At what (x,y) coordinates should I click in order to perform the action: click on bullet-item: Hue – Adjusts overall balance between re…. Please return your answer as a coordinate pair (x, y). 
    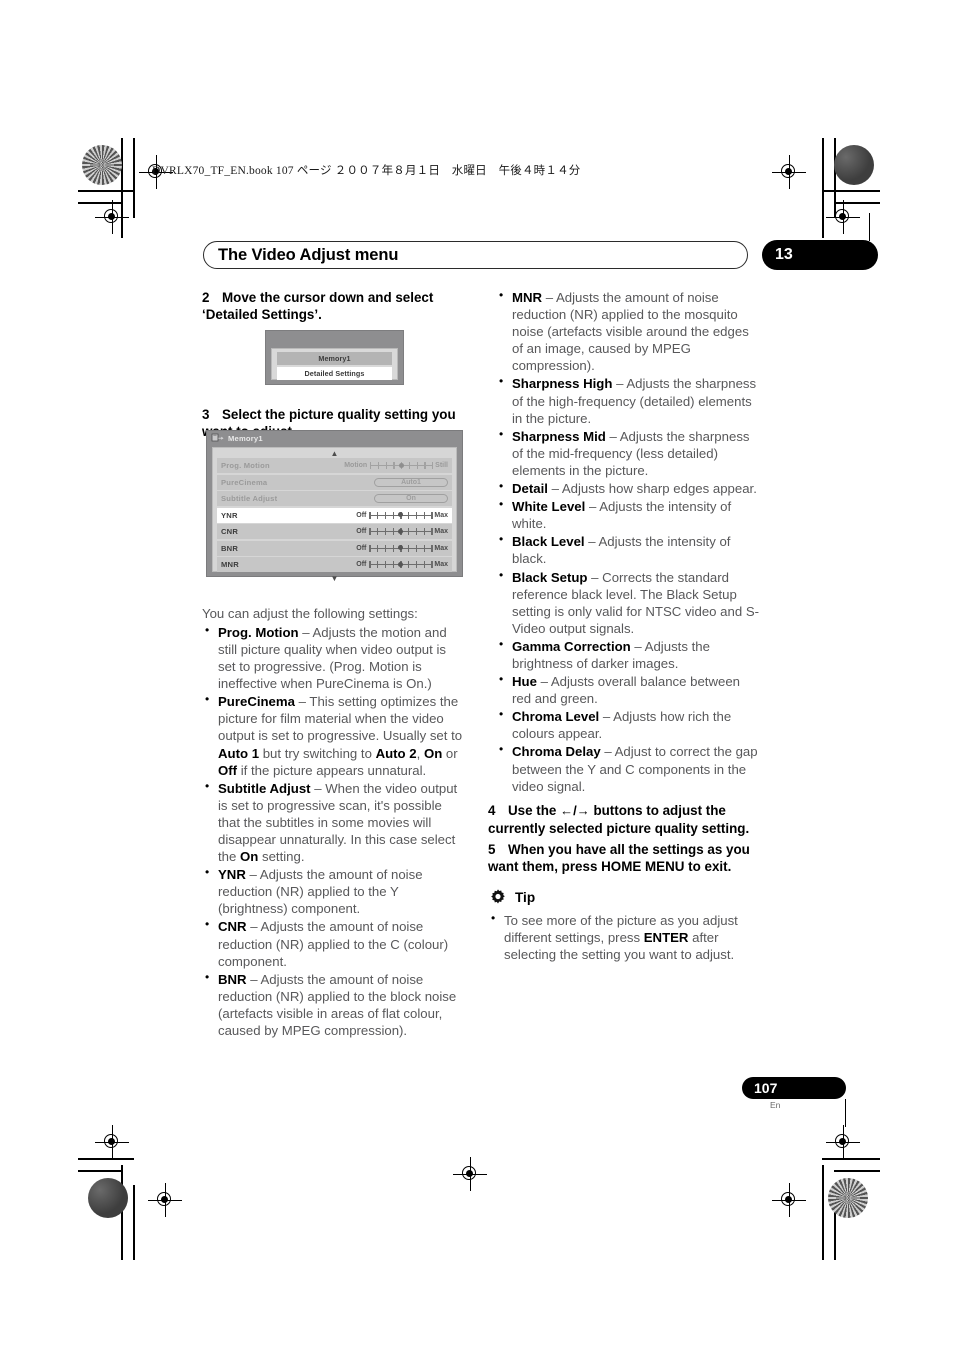
    Looking at the image, I should click on (628, 689).